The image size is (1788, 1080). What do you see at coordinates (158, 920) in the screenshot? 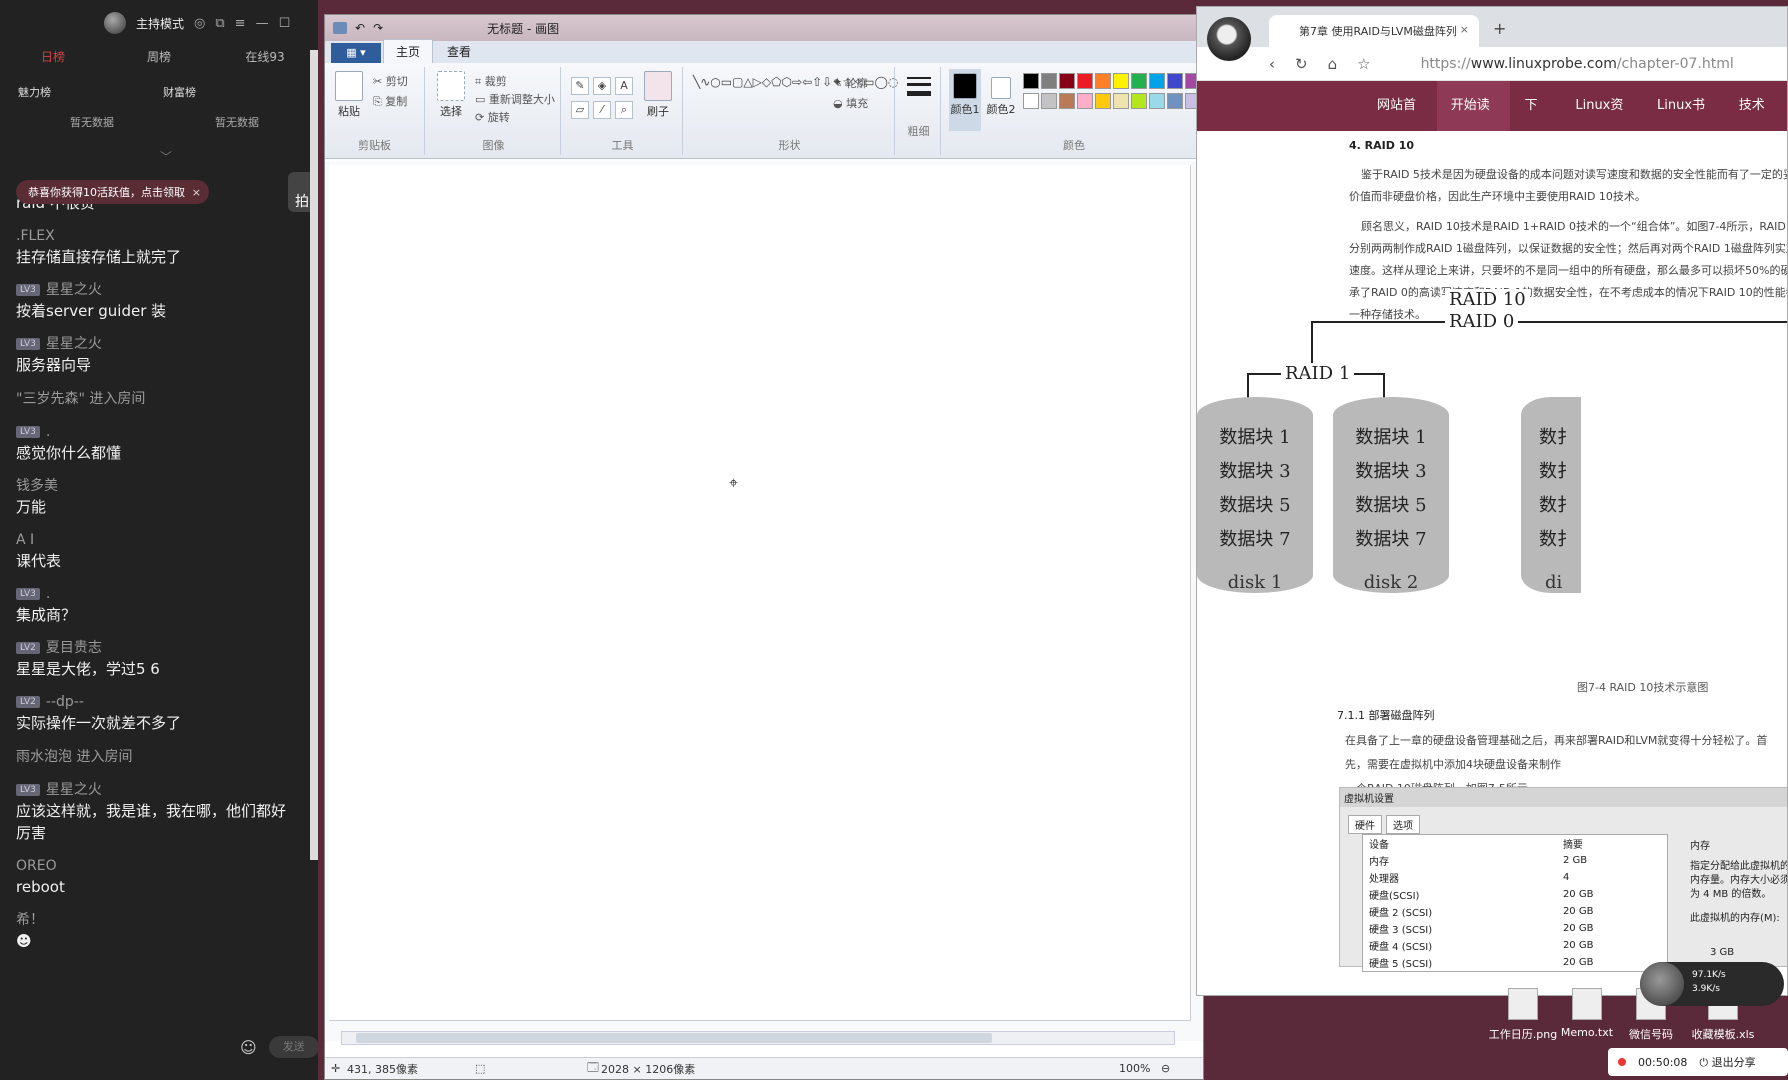
I see `message-author: 希！` at bounding box center [158, 920].